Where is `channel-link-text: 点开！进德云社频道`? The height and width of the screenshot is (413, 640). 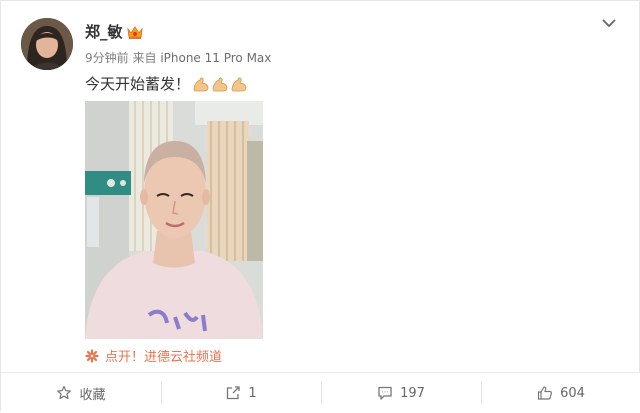
channel-link-text: 点开！进德云社频道 is located at coordinates (163, 355).